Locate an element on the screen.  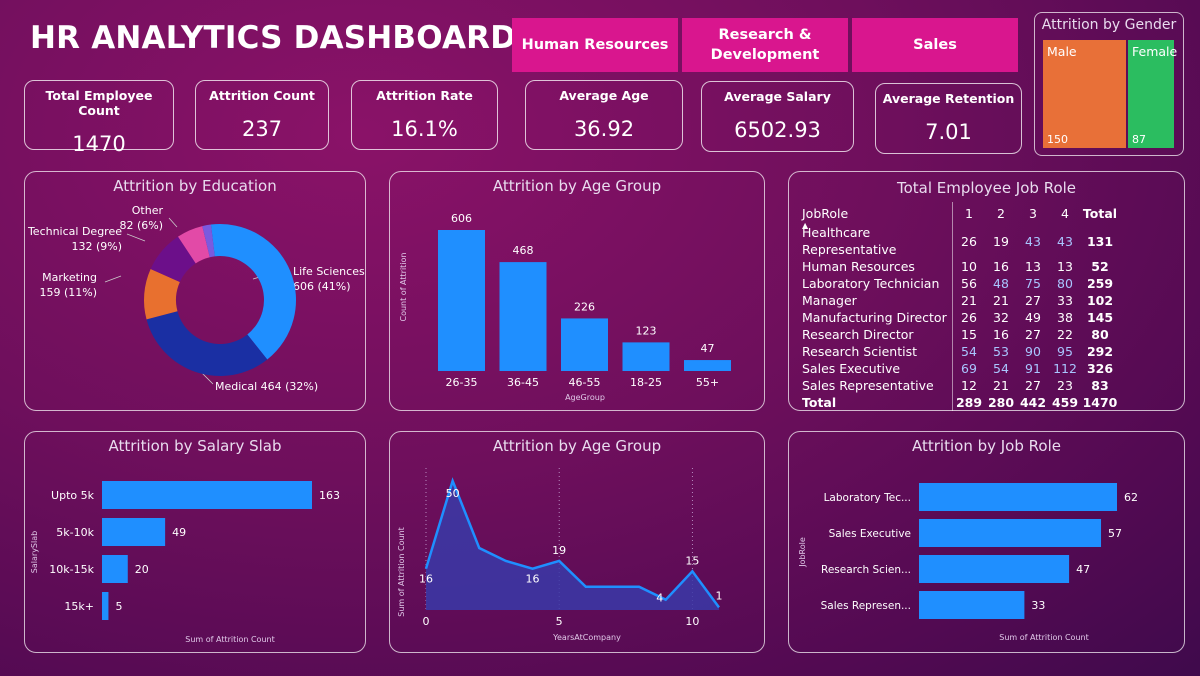
header-col: 4 is located at coordinates (1065, 213).